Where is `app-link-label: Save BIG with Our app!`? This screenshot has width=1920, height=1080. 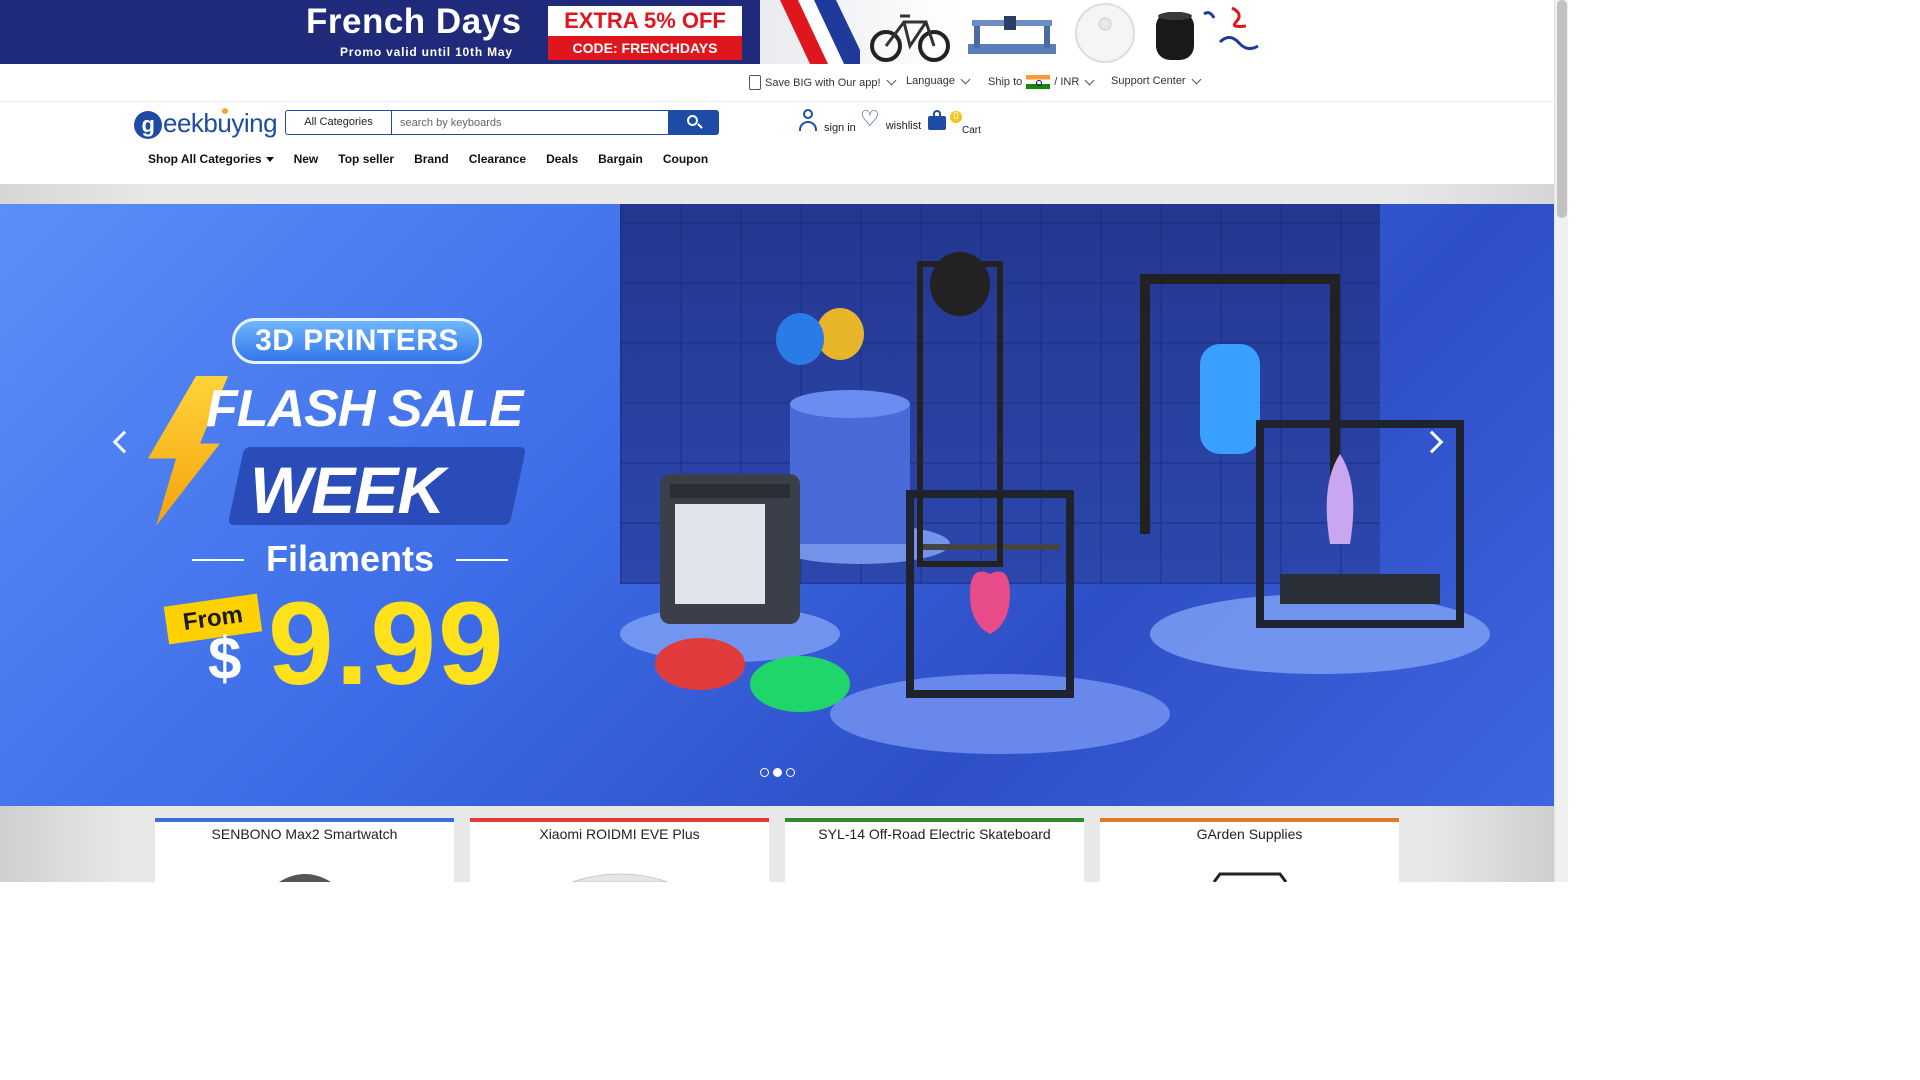 app-link-label: Save BIG with Our app! is located at coordinates (823, 82).